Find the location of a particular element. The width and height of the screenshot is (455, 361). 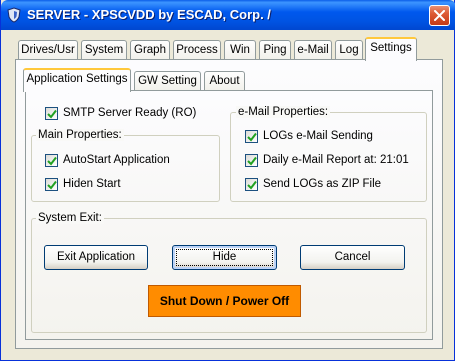

tab-settings: Settings is located at coordinates (391, 49).